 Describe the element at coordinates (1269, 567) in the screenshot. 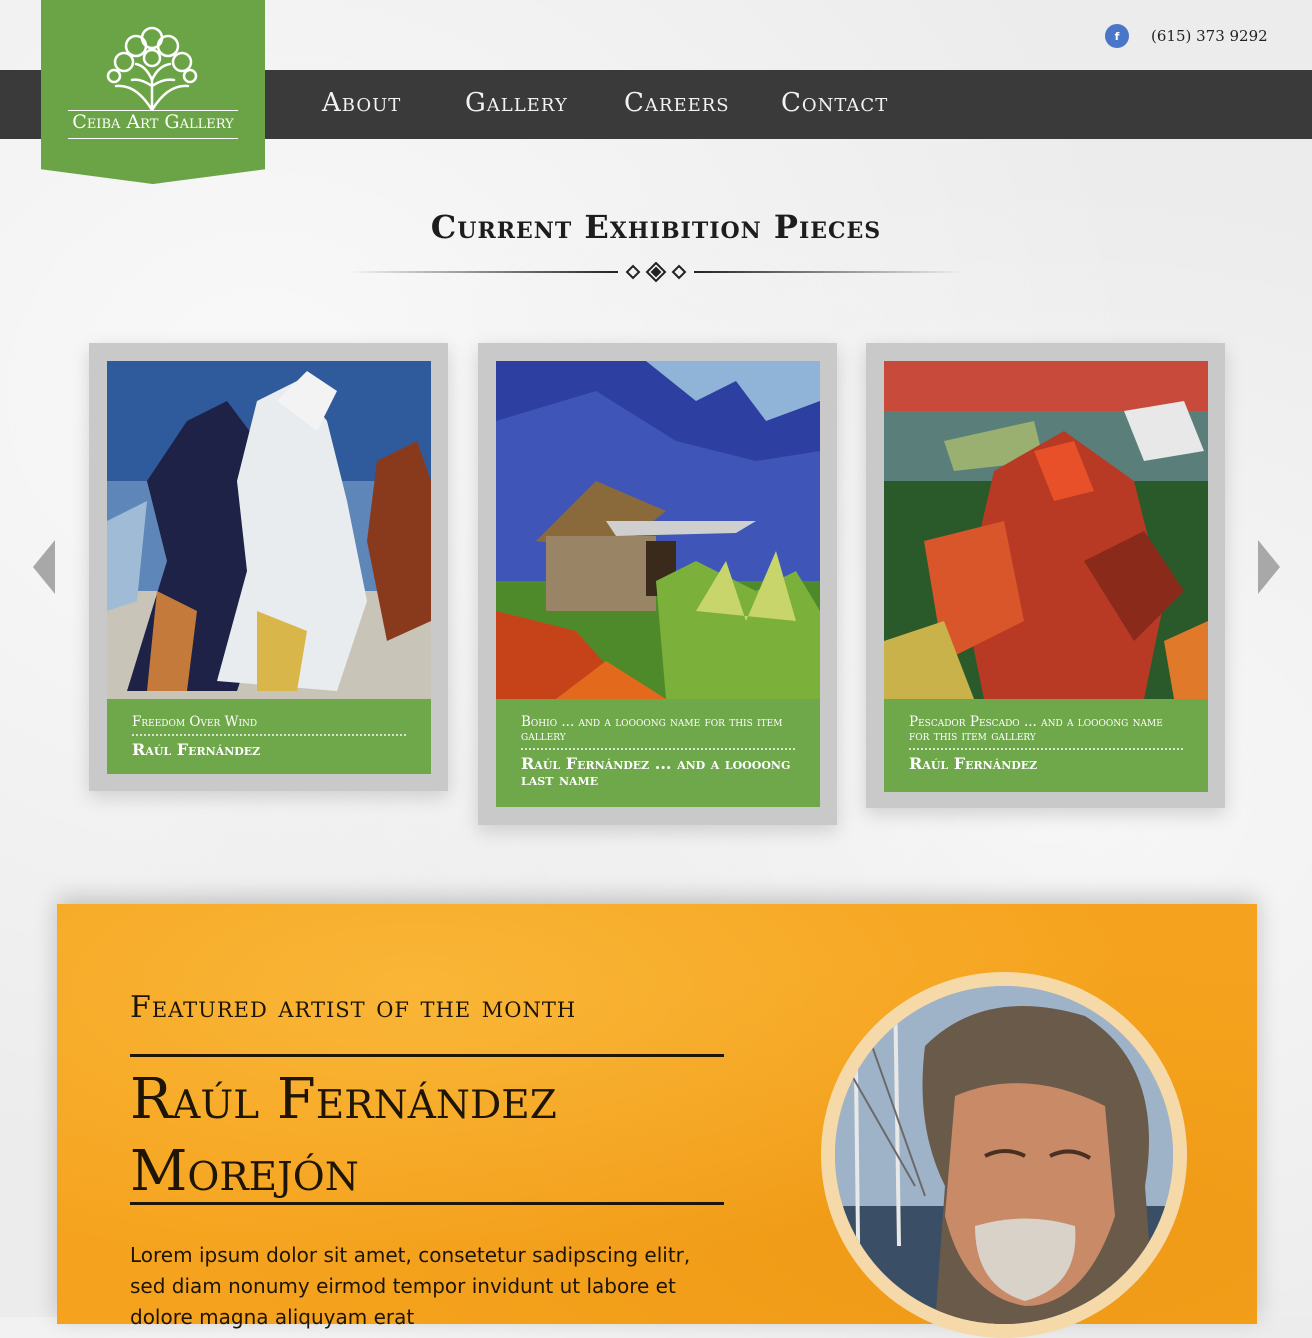

I see `carousel-next-arrow-icon` at that location.